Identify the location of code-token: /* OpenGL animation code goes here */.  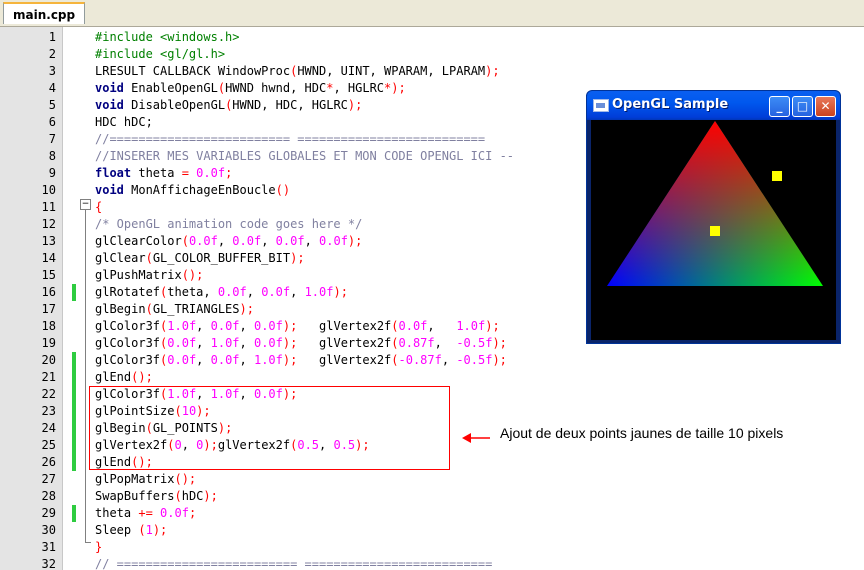
(229, 224).